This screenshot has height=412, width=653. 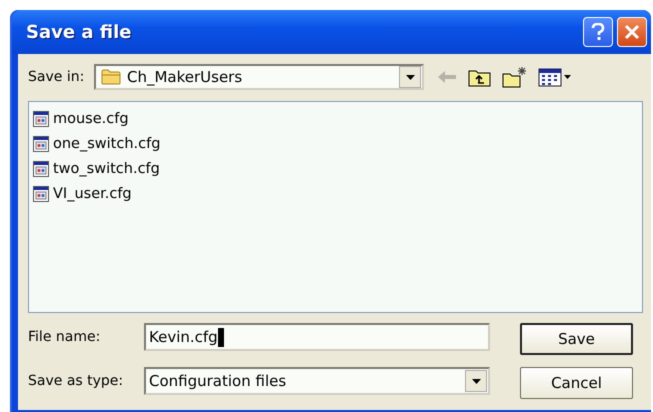 What do you see at coordinates (221, 337) in the screenshot?
I see `text-cursor` at bounding box center [221, 337].